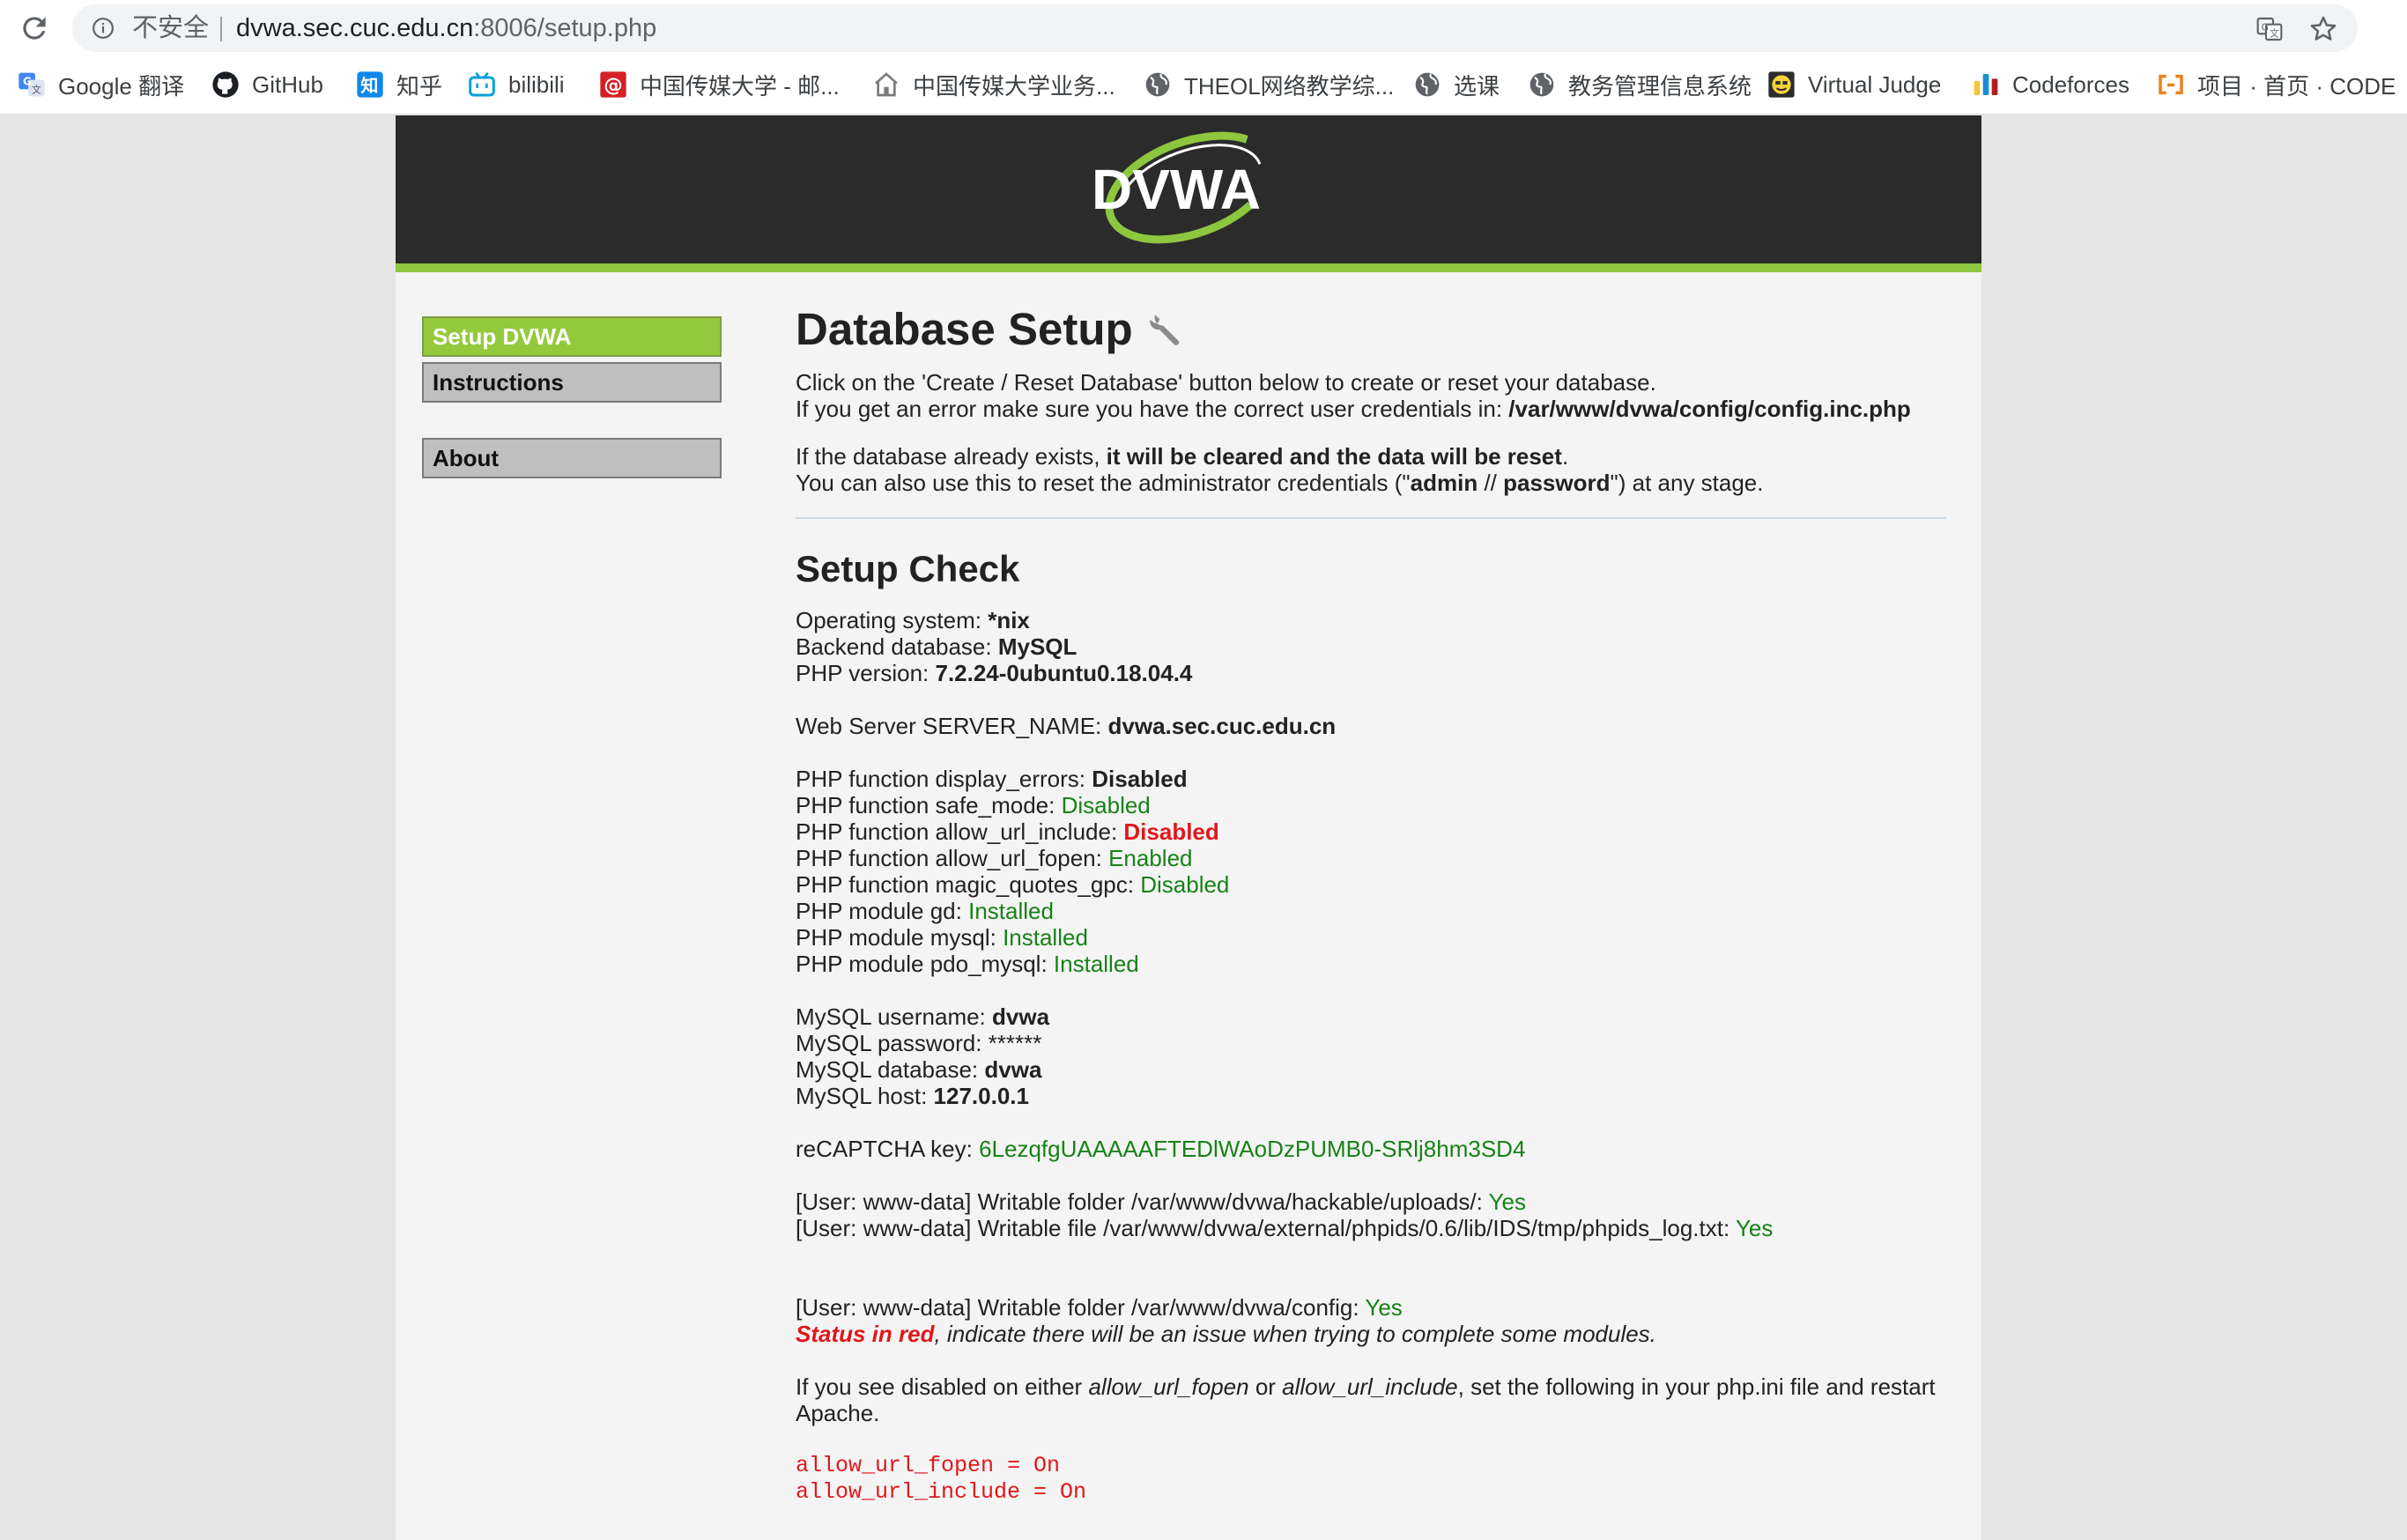  What do you see at coordinates (865, 1334) in the screenshot?
I see `status-in-red: Status in red` at bounding box center [865, 1334].